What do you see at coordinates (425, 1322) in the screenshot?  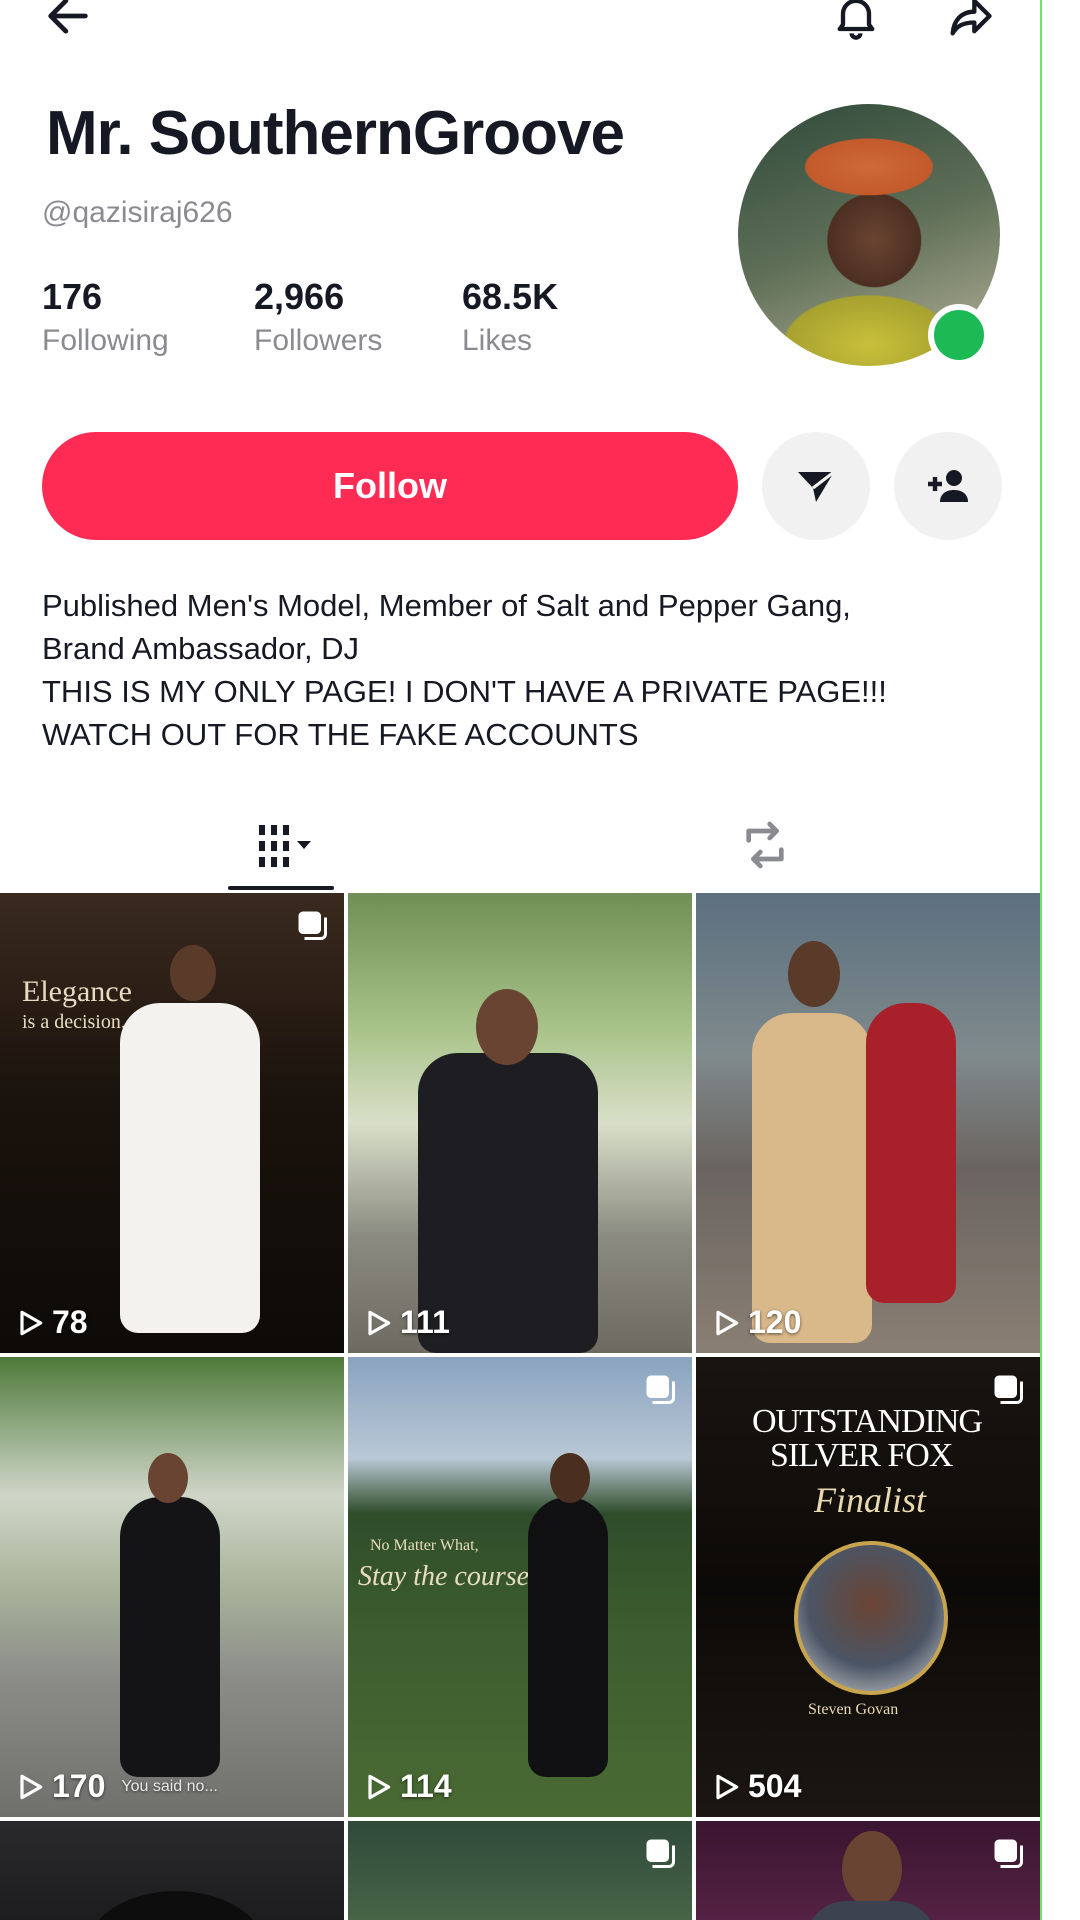 I see `view-count-value: 111` at bounding box center [425, 1322].